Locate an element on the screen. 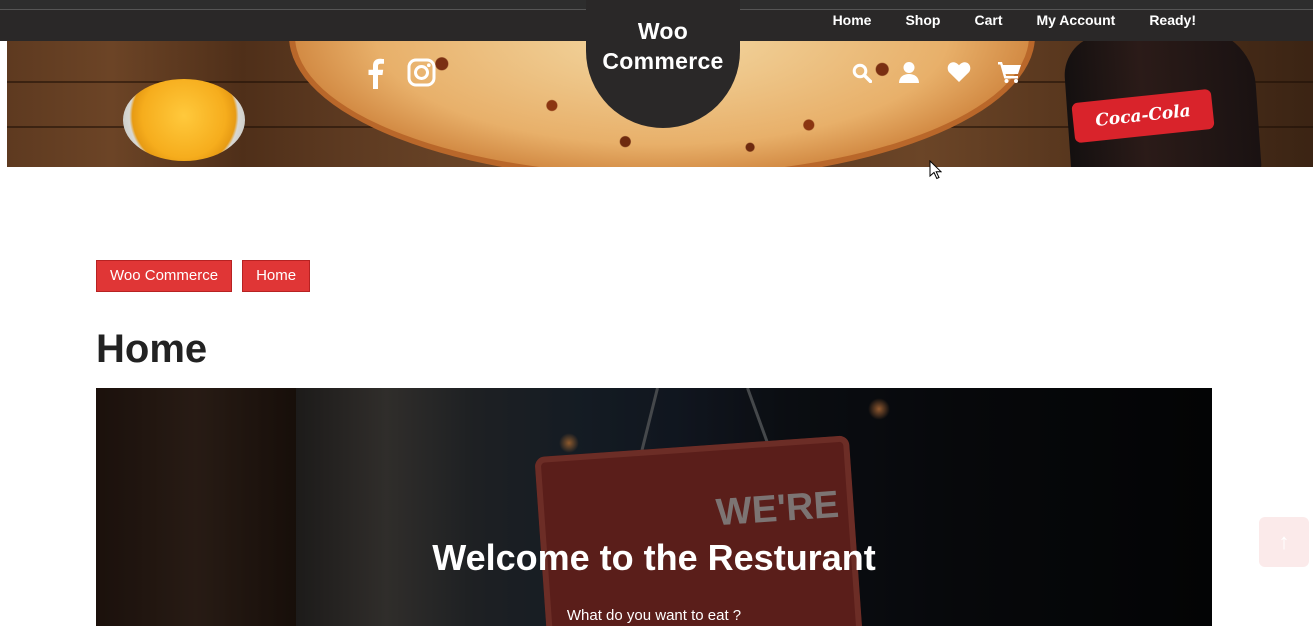 Image resolution: width=1313 pixels, height=626 pixels. search-icon is located at coordinates (862, 73).